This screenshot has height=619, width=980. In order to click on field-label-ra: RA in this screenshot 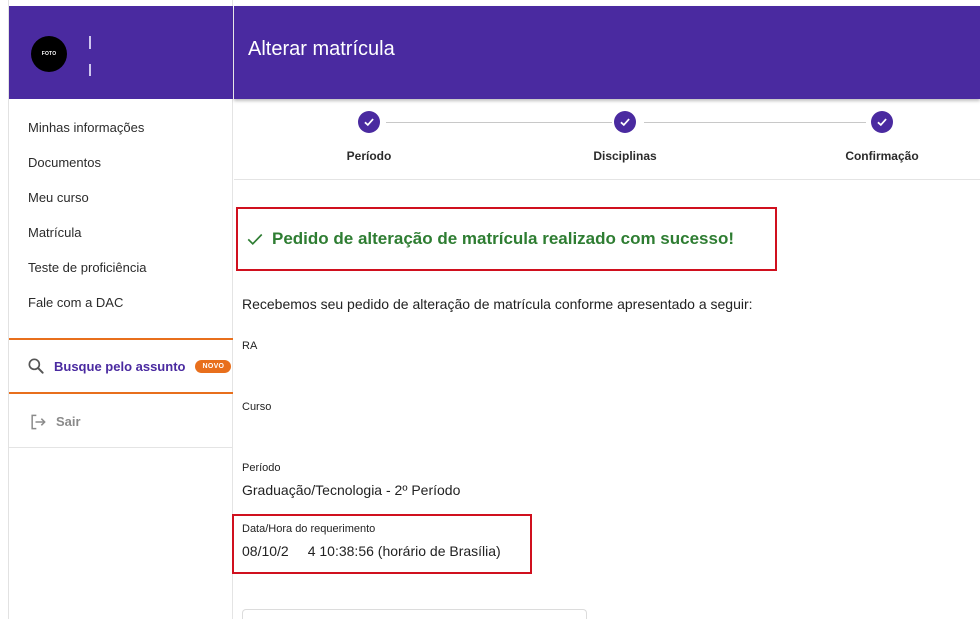, I will do `click(250, 346)`.